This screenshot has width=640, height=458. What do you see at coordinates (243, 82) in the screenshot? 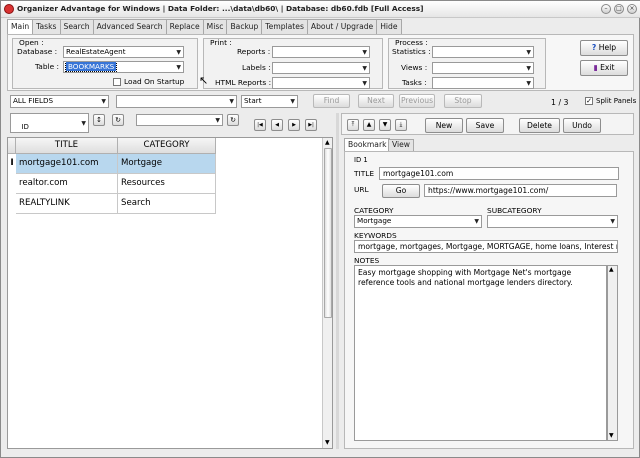
I see `html-reports-label: HTML Reports :` at bounding box center [243, 82].